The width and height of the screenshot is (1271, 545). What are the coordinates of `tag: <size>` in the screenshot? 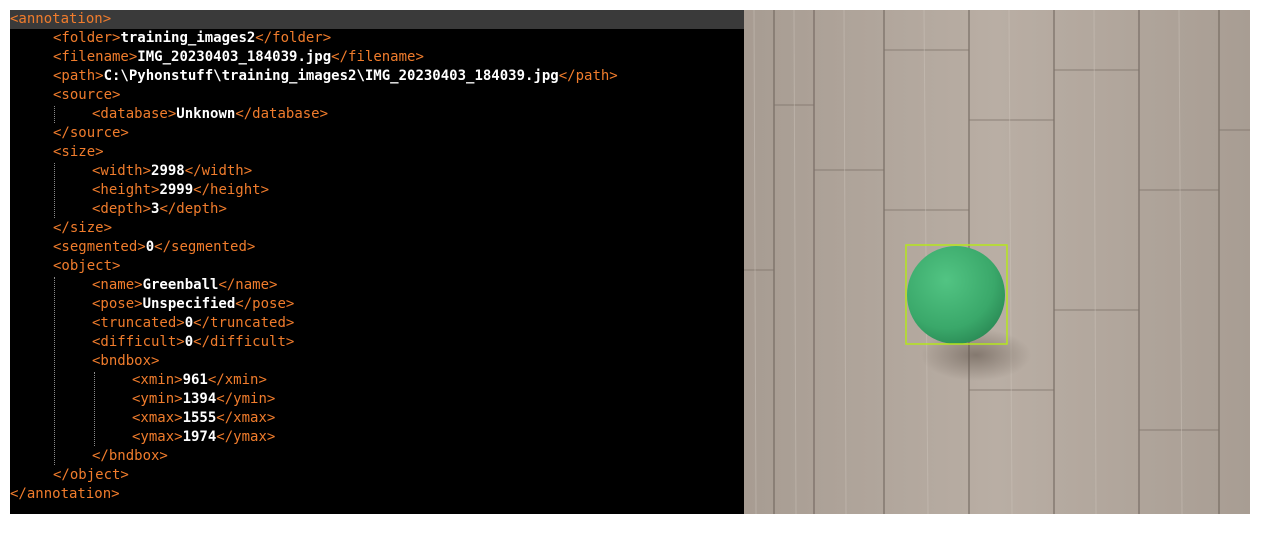 It's located at (78, 152).